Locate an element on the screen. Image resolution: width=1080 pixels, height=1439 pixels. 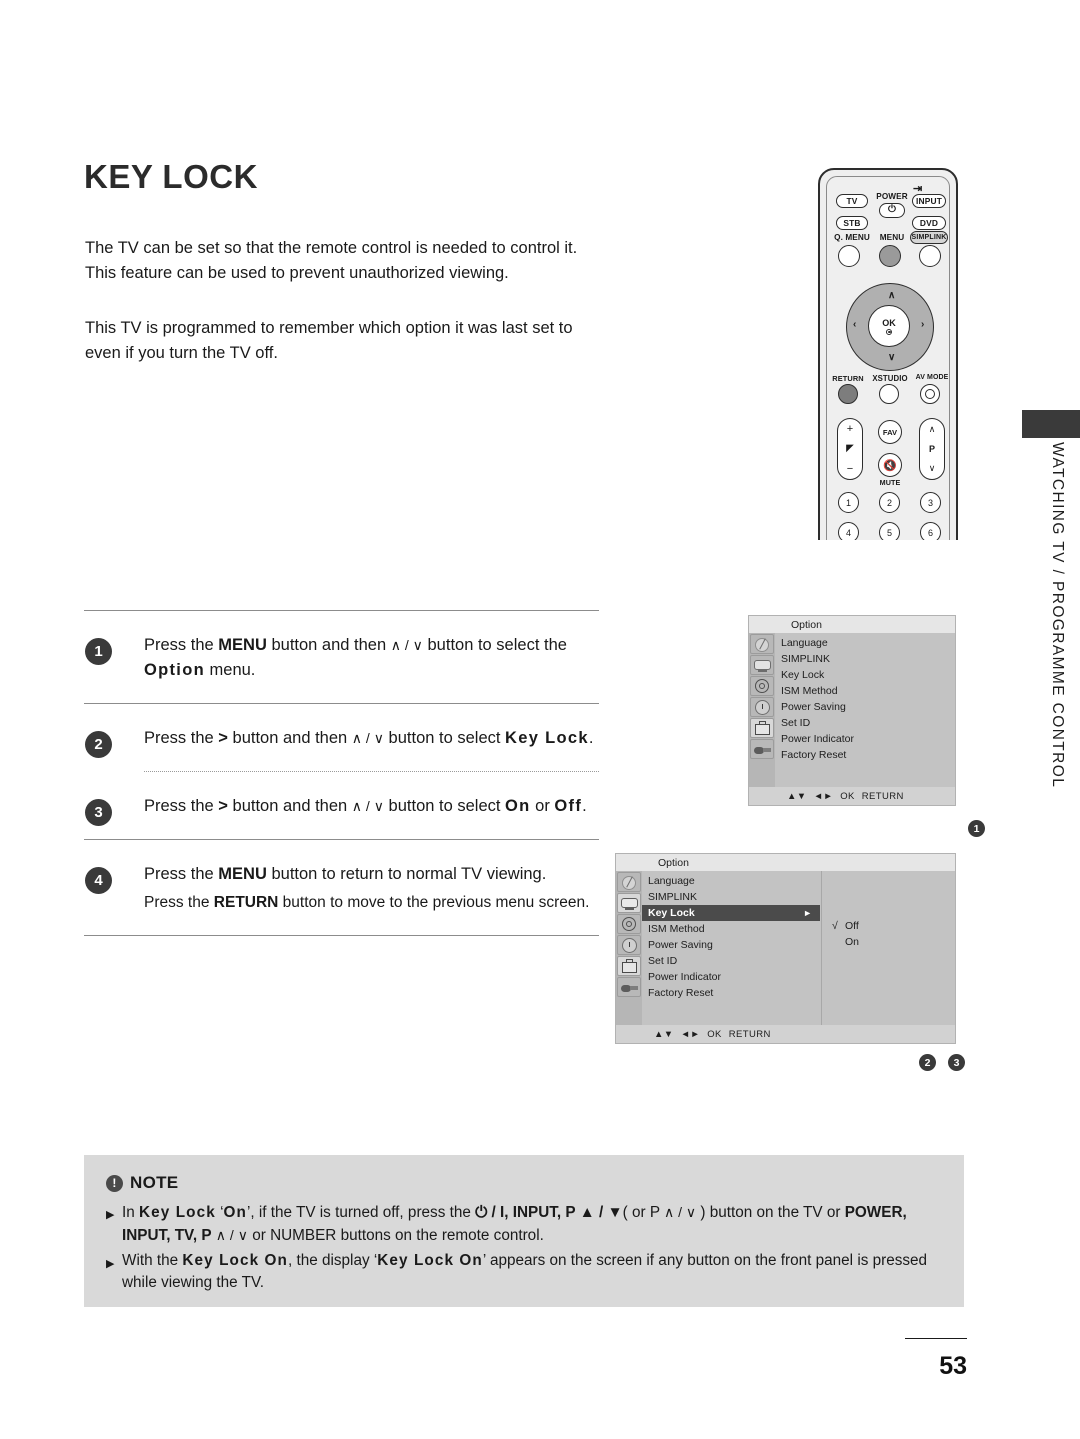
osd2-item-power-saving: Power Saving is located at coordinates (731, 945).